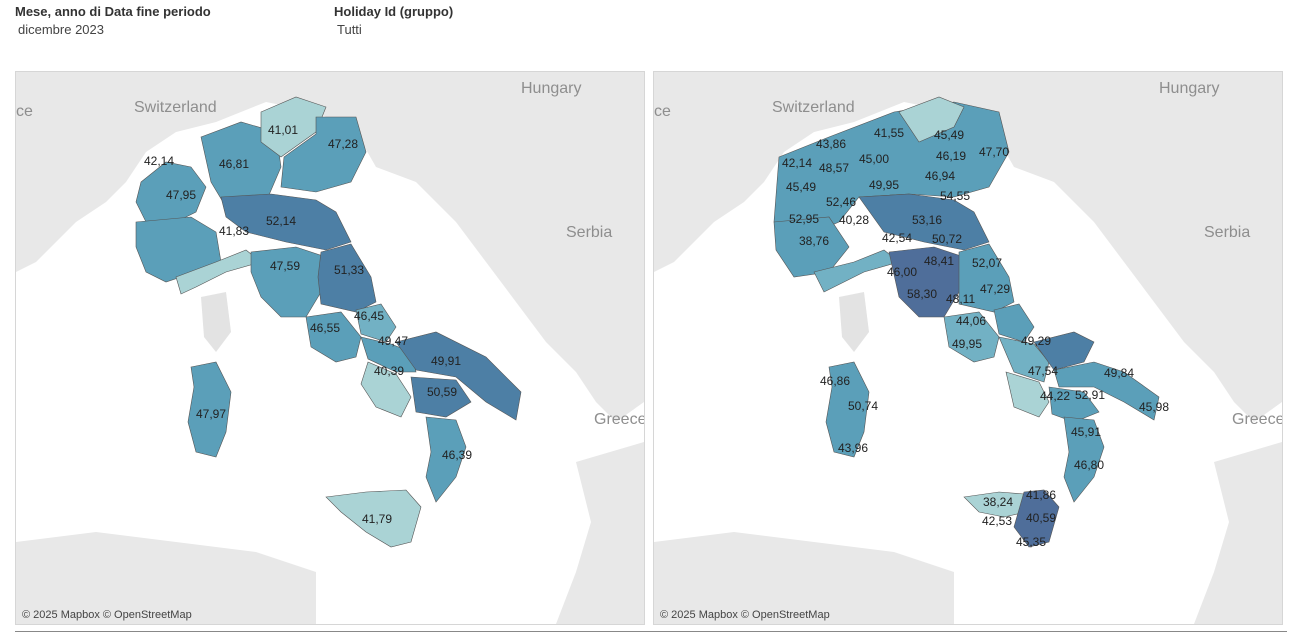 This screenshot has height=635, width=1297. Describe the element at coordinates (947, 239) in the screenshot. I see `province-value: 50,72` at that location.